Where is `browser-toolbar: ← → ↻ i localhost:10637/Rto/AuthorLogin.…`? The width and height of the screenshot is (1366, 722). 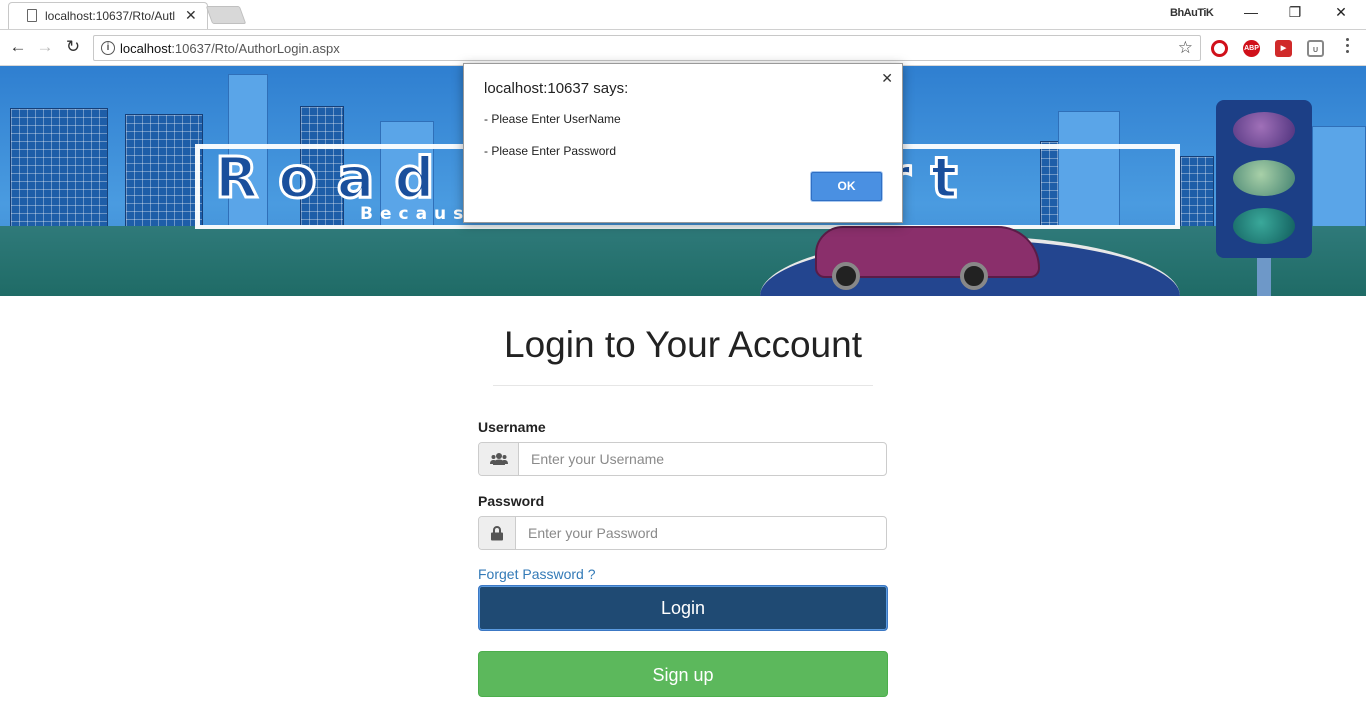 browser-toolbar: ← → ↻ i localhost:10637/Rto/AuthorLogin.… is located at coordinates (683, 47).